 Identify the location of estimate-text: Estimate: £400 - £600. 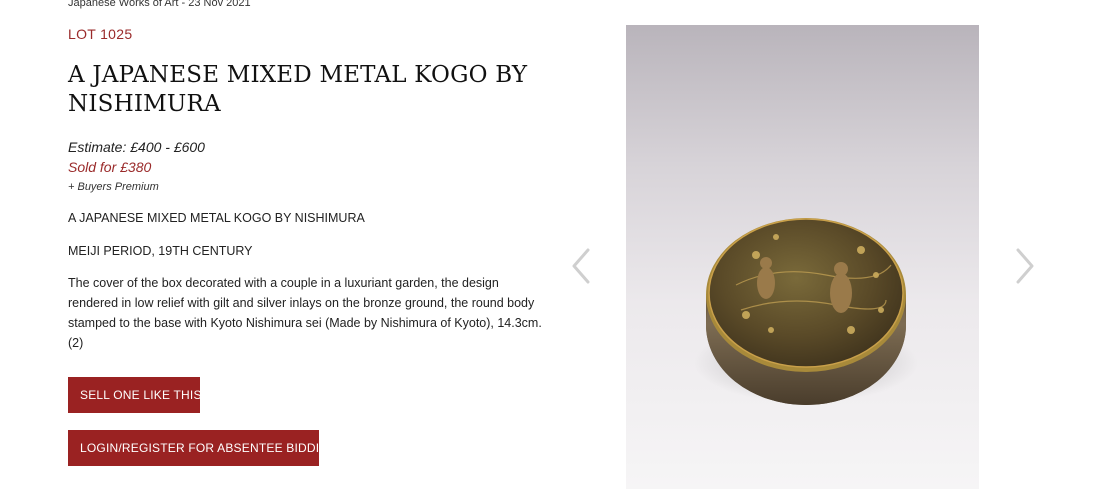
(136, 147).